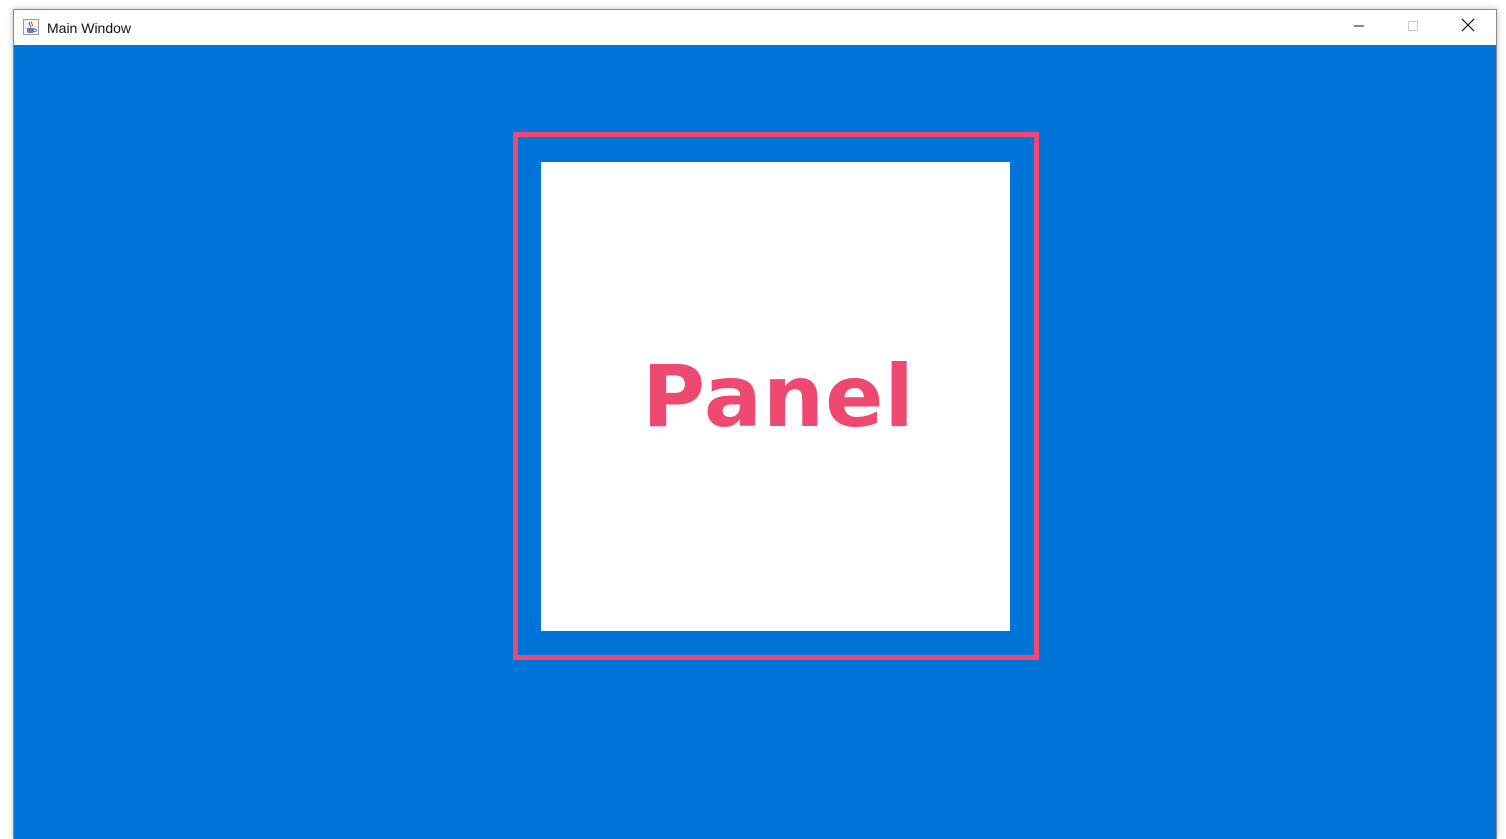 The width and height of the screenshot is (1506, 839). I want to click on close-button, so click(1468, 27).